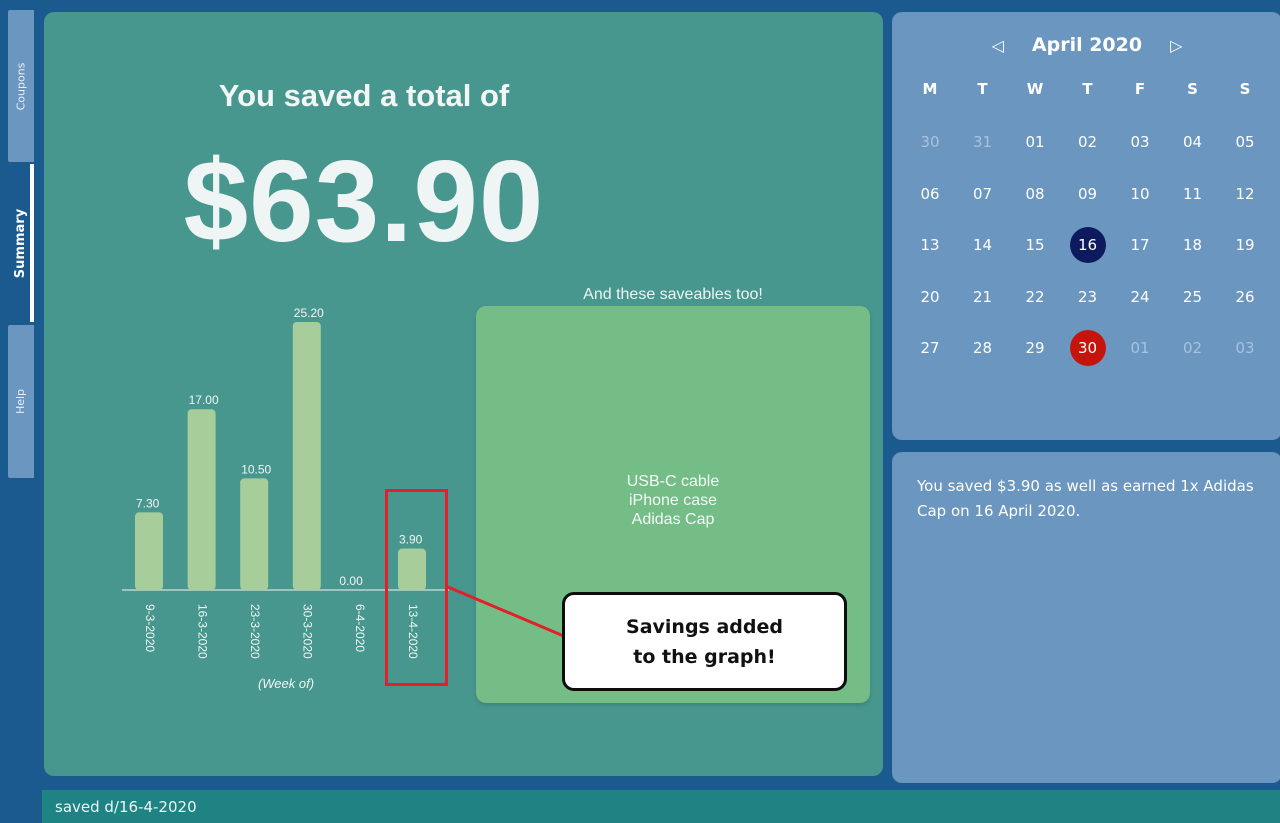 This screenshot has width=1280, height=823. I want to click on calendar-day: 14, so click(983, 245).